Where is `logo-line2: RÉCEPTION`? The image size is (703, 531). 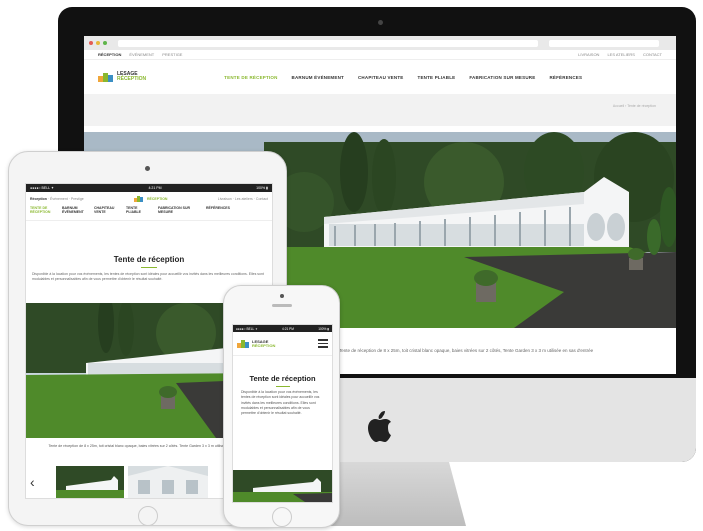
logo-line2: RÉCEPTION is located at coordinates (132, 79).